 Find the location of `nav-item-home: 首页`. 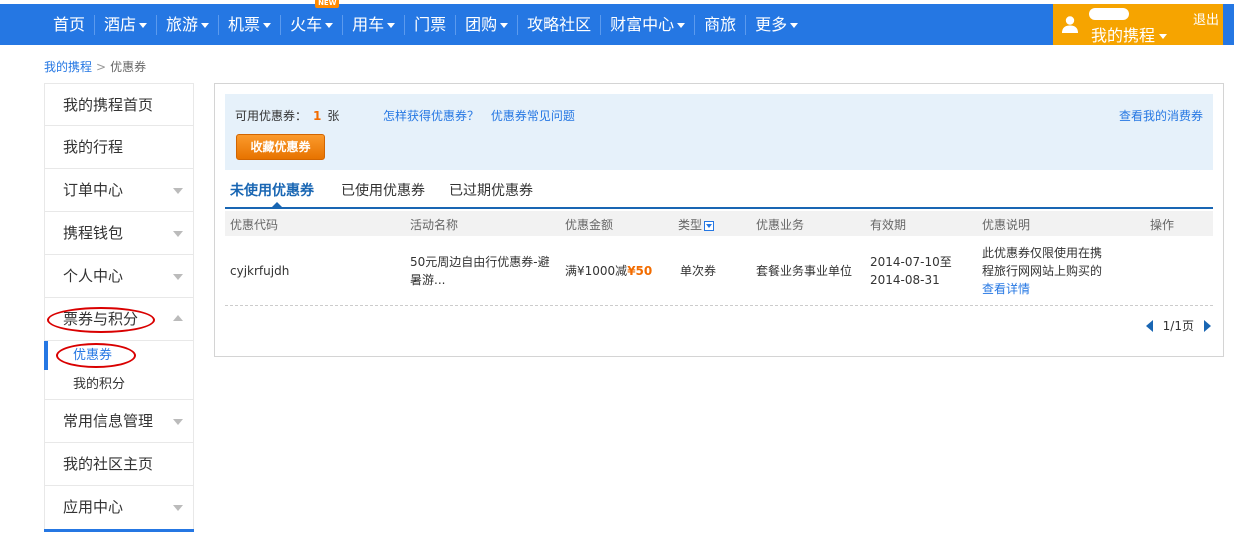

nav-item-home: 首页 is located at coordinates (69, 24).